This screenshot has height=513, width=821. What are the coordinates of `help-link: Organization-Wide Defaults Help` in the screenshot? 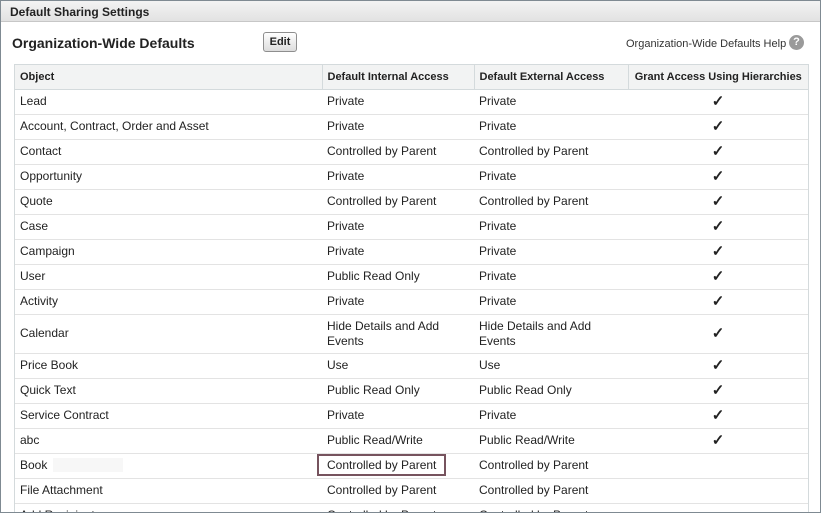 It's located at (706, 44).